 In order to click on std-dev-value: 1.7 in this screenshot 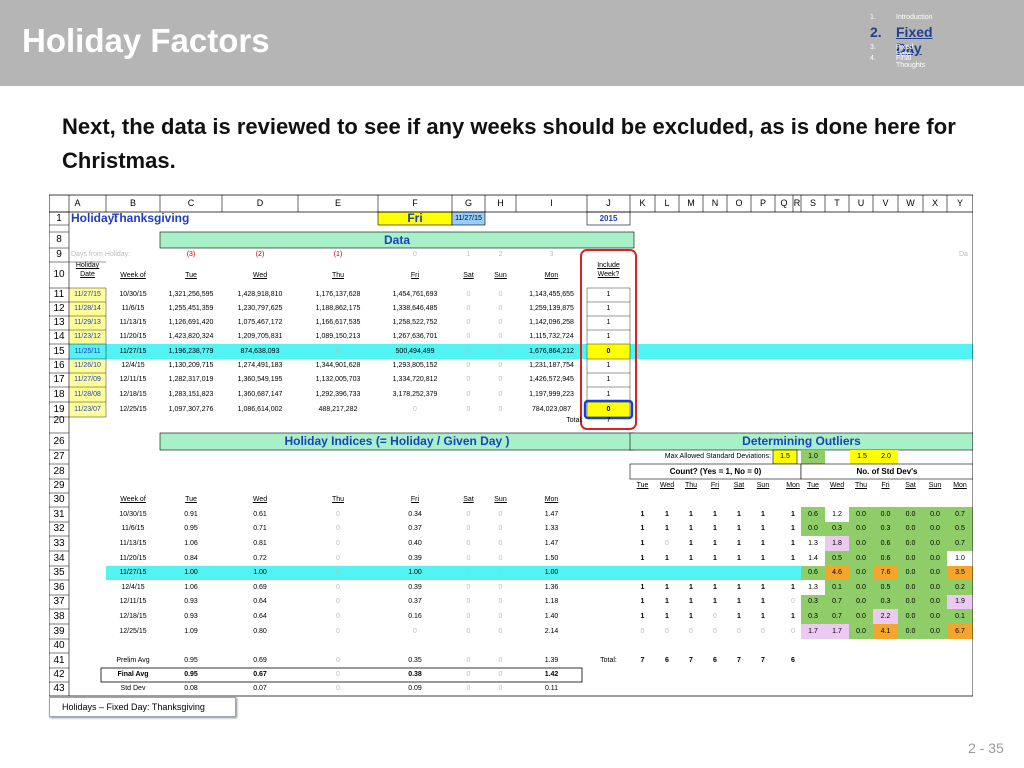, I will do `click(837, 631)`.